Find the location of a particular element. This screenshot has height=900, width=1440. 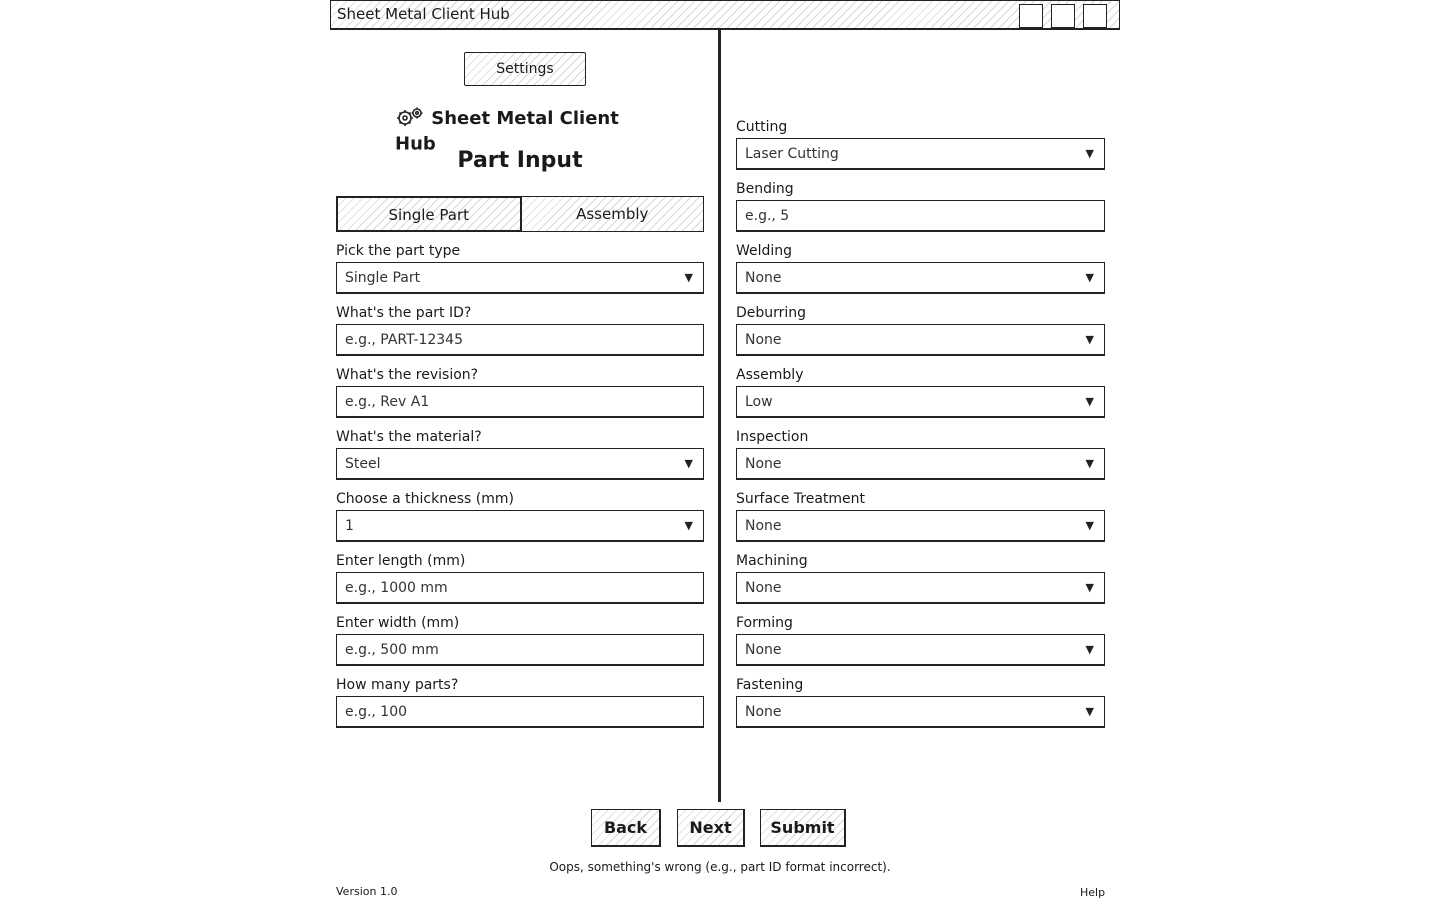

cutting-label: Cutting is located at coordinates (762, 127).